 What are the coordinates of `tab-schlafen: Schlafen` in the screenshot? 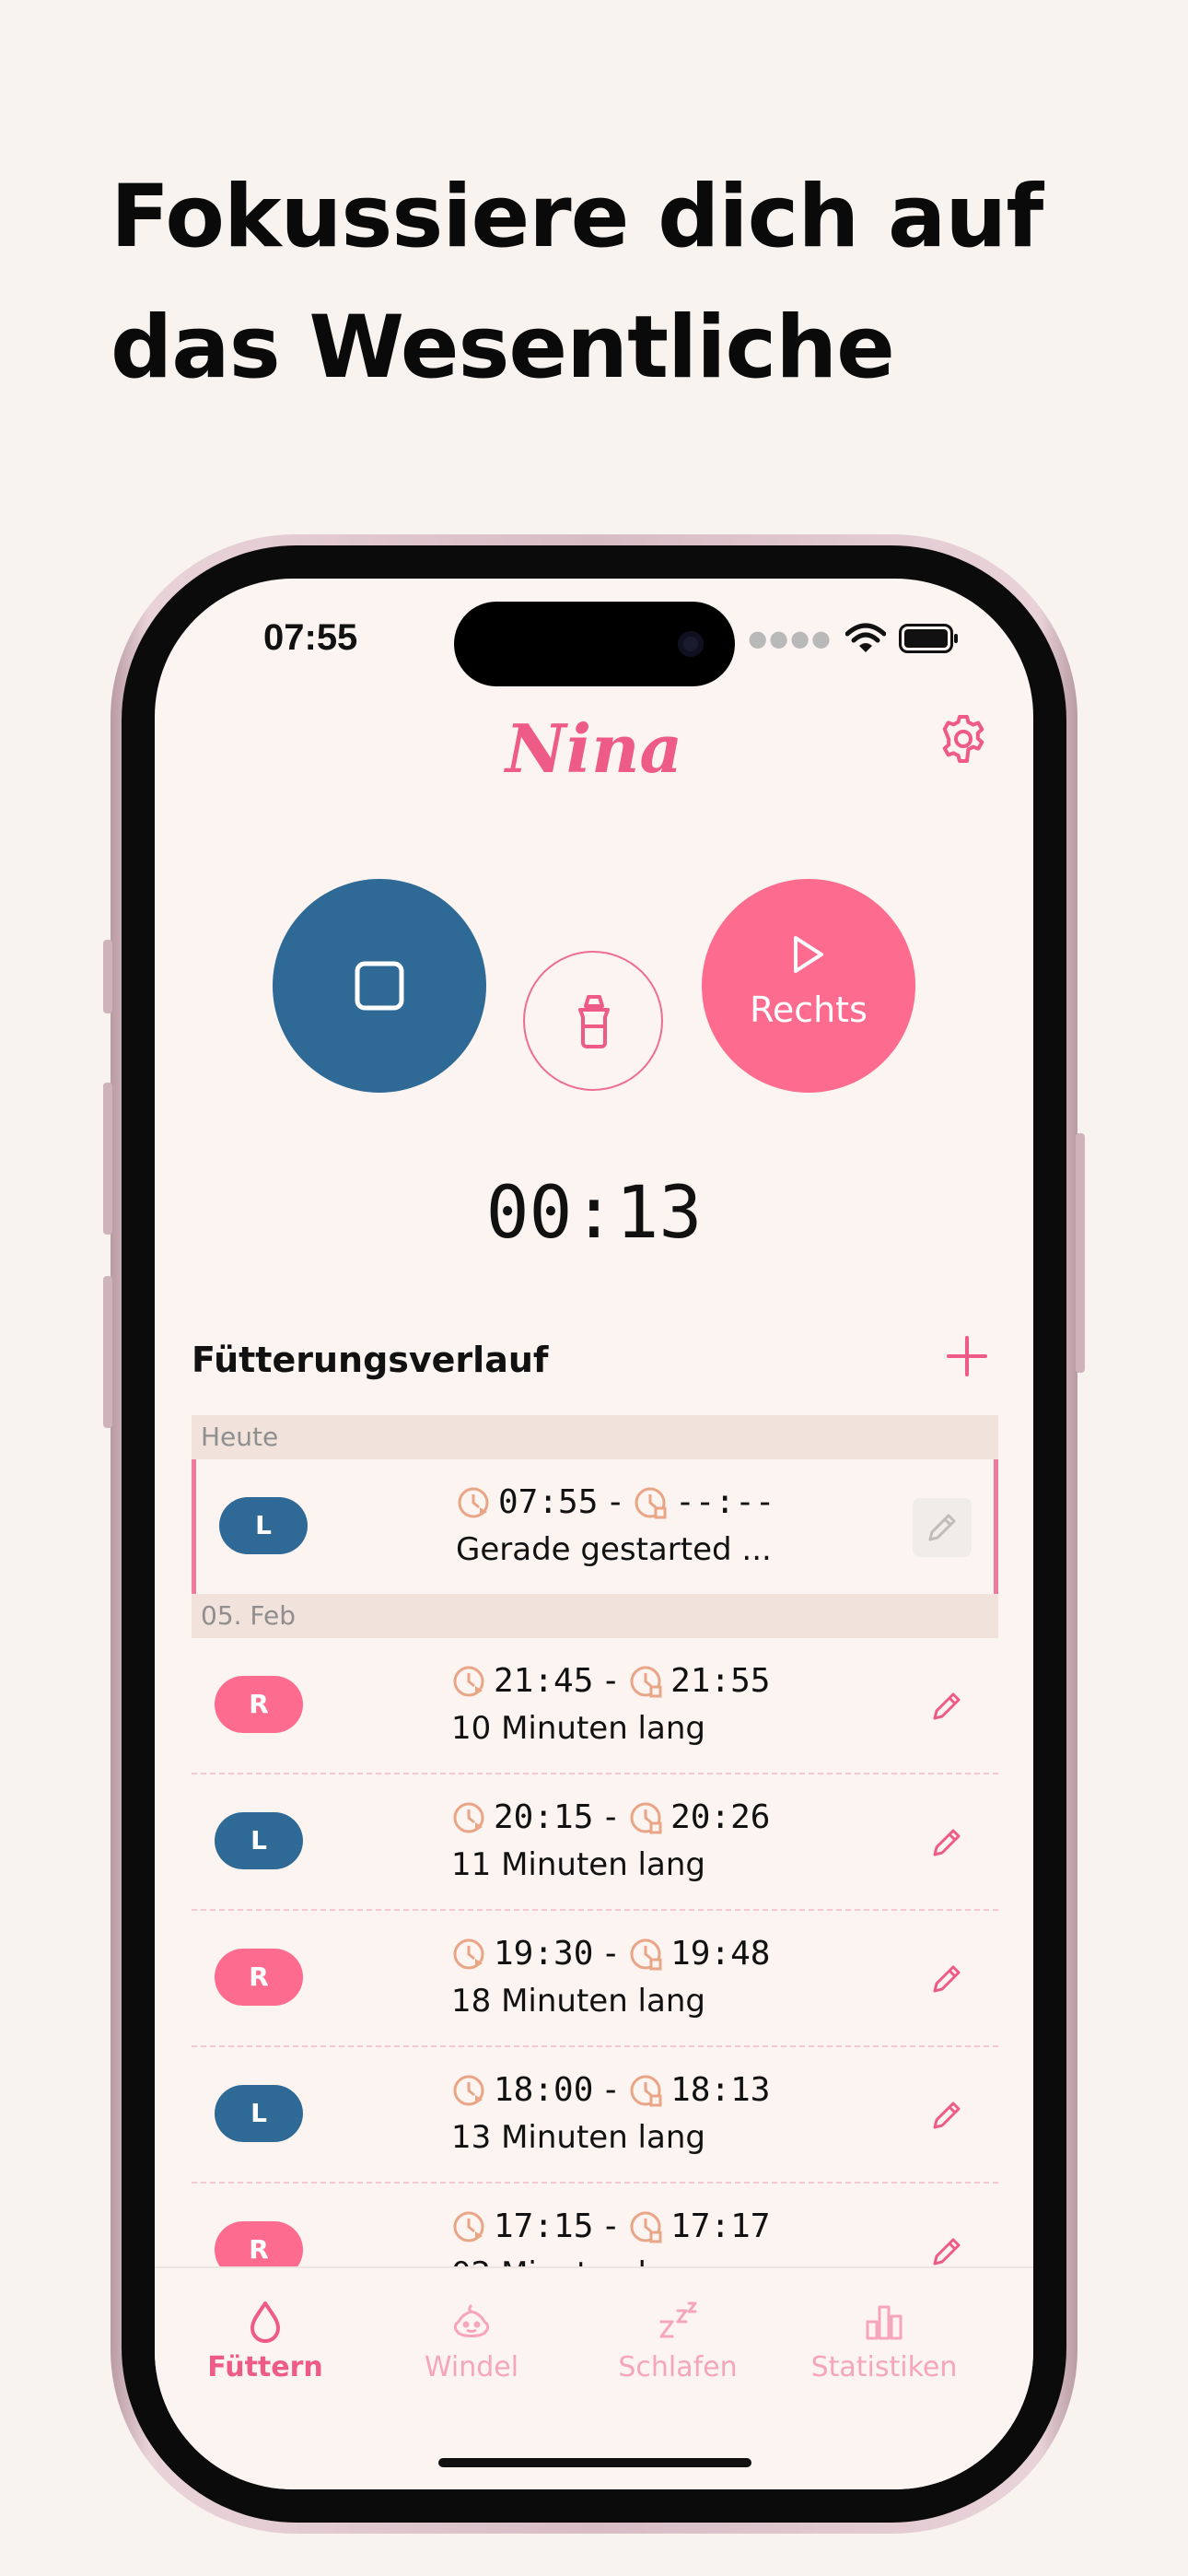 It's located at (678, 2341).